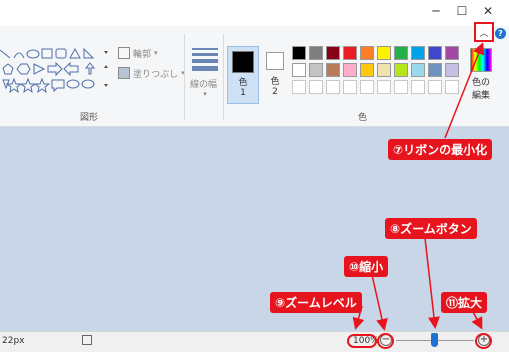 Image resolution: width=509 pixels, height=352 pixels. Describe the element at coordinates (366, 266) in the screenshot. I see `callout-zoom-out: ⑩縮小` at that location.